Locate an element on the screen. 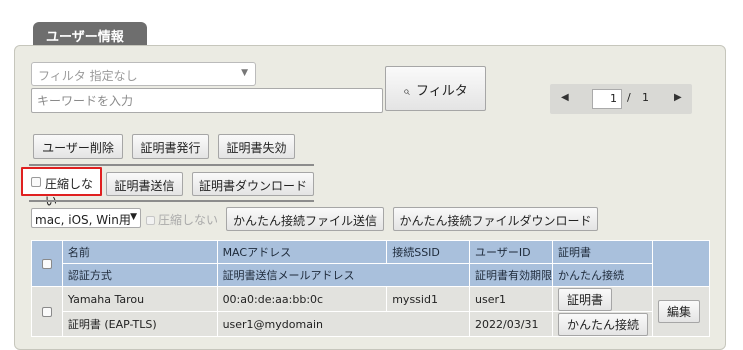 Image resolution: width=743 pixels, height=350 pixels. filter-select-value: フィルタ 指定なし is located at coordinates (88, 76).